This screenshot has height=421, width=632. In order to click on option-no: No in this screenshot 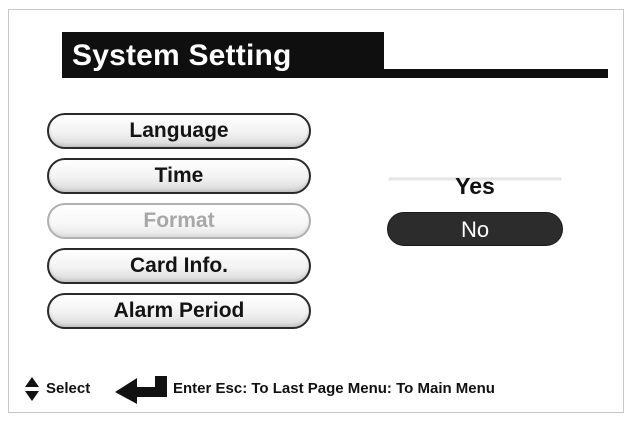, I will do `click(475, 229)`.